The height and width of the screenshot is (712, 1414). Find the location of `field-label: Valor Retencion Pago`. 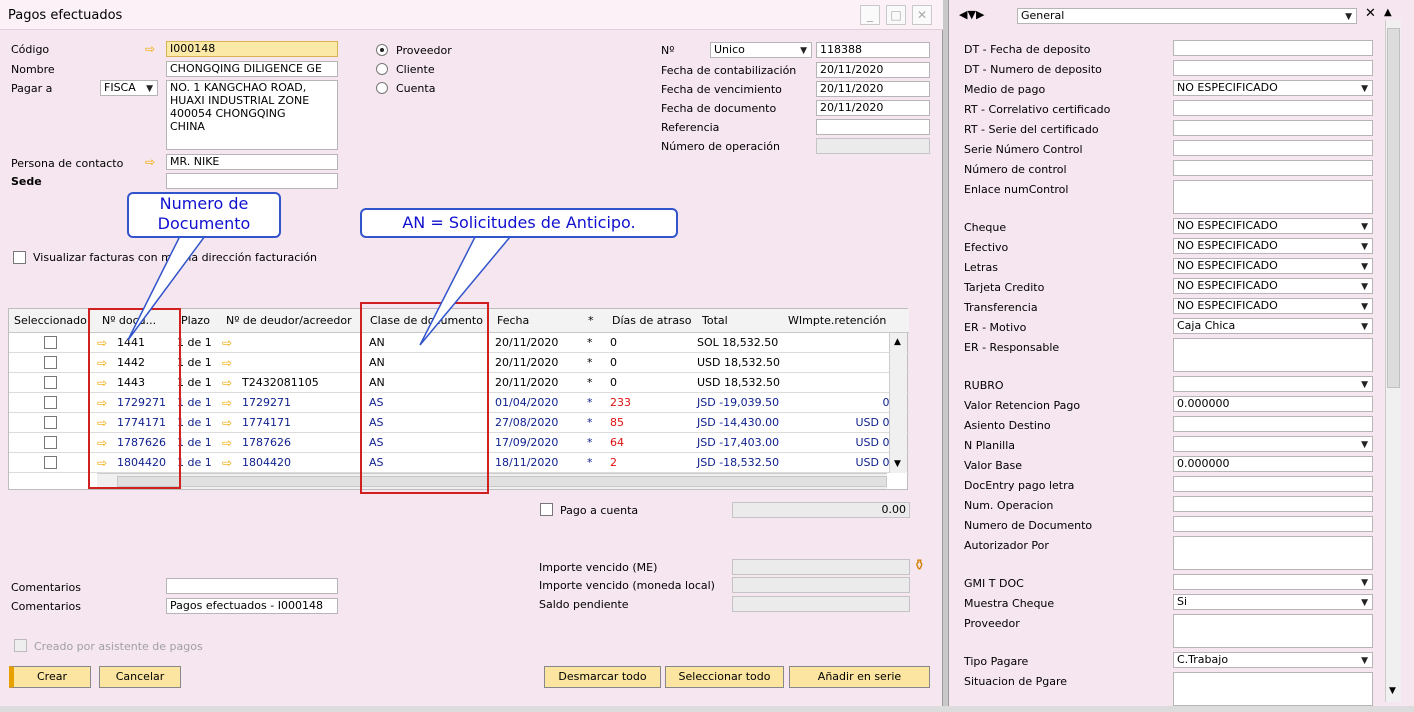

field-label: Valor Retencion Pago is located at coordinates (1022, 405).